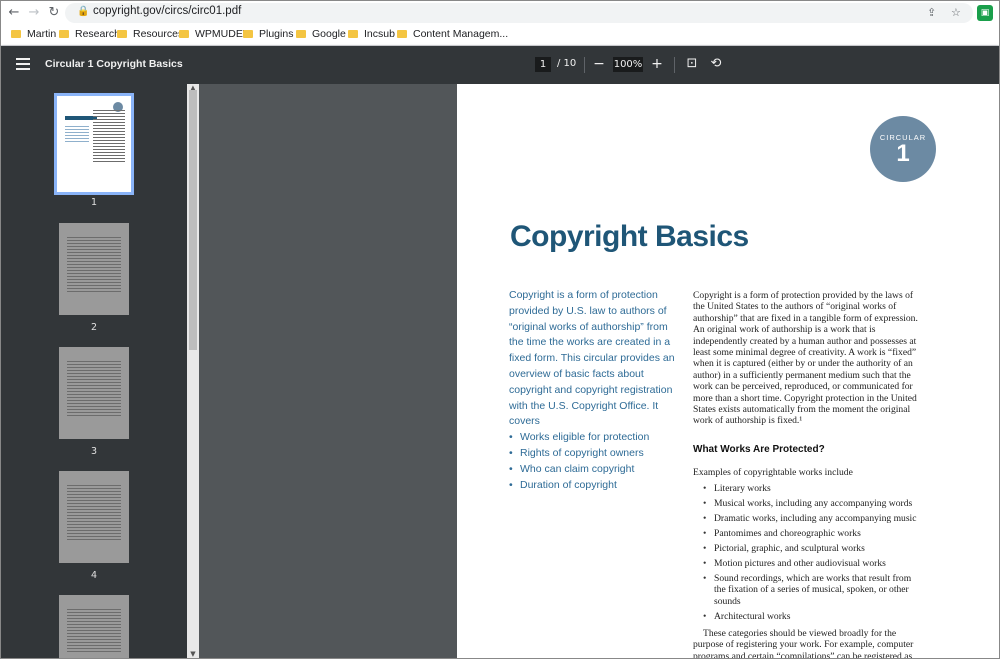  I want to click on list-item: Duration of copyright, so click(594, 486).